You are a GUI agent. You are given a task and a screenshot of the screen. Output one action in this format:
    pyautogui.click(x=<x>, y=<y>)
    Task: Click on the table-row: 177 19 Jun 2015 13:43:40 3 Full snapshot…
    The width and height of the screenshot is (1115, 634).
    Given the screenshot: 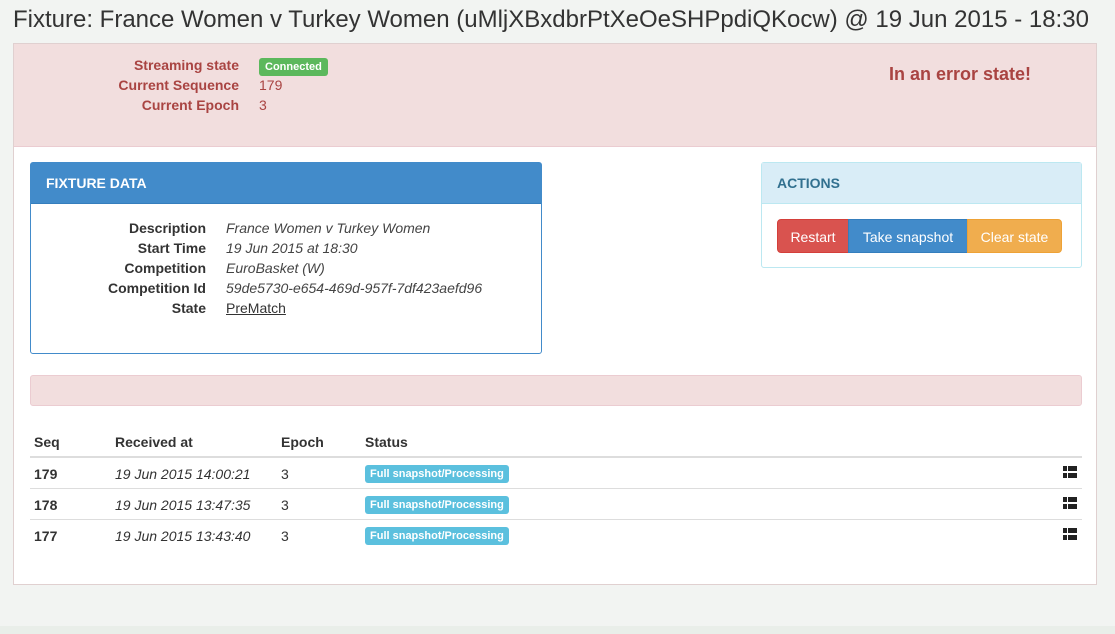 What is the action you would take?
    pyautogui.click(x=556, y=535)
    